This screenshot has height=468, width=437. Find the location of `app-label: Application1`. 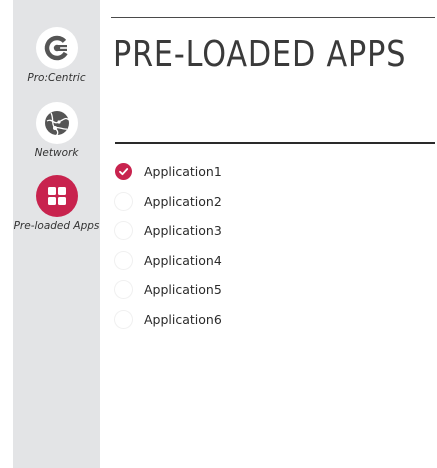

app-label: Application1 is located at coordinates (183, 172).